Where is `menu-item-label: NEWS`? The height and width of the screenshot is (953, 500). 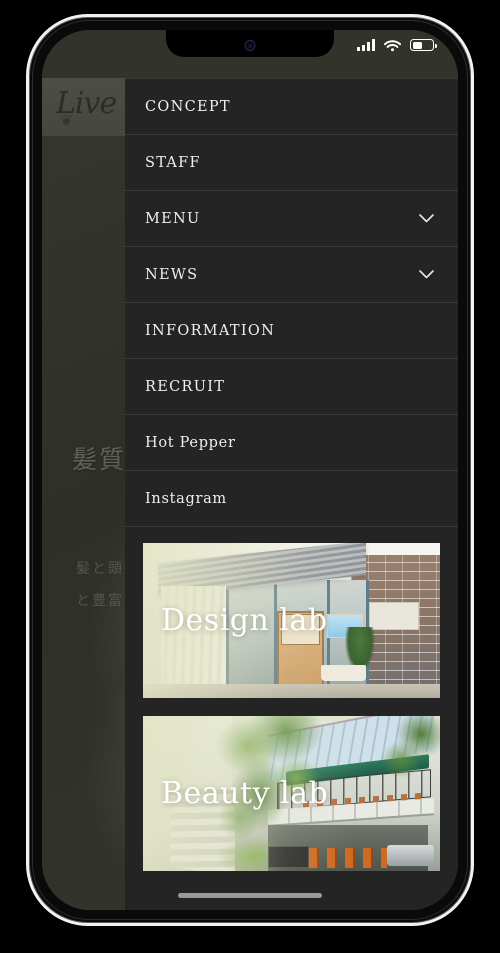
menu-item-label: NEWS is located at coordinates (172, 274).